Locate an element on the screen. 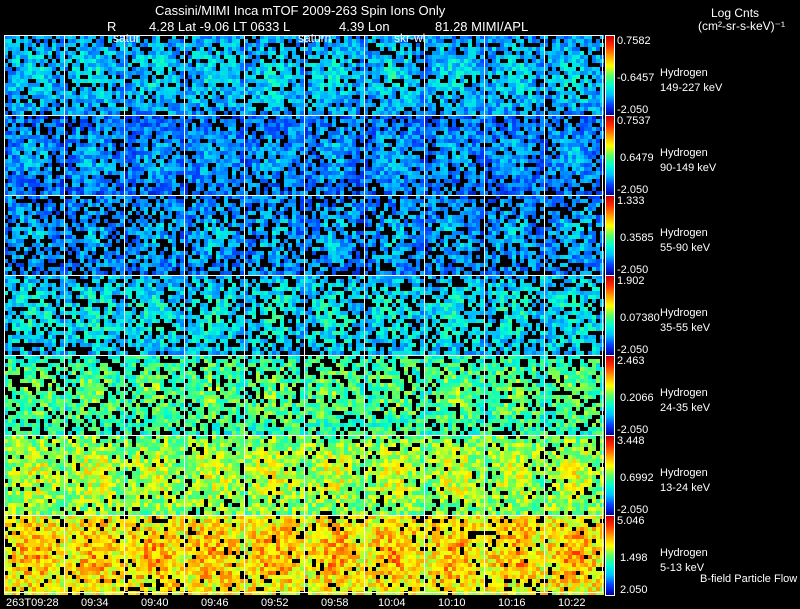 This screenshot has width=800, height=609. colorbar-max-label: 1.333 is located at coordinates (631, 201).